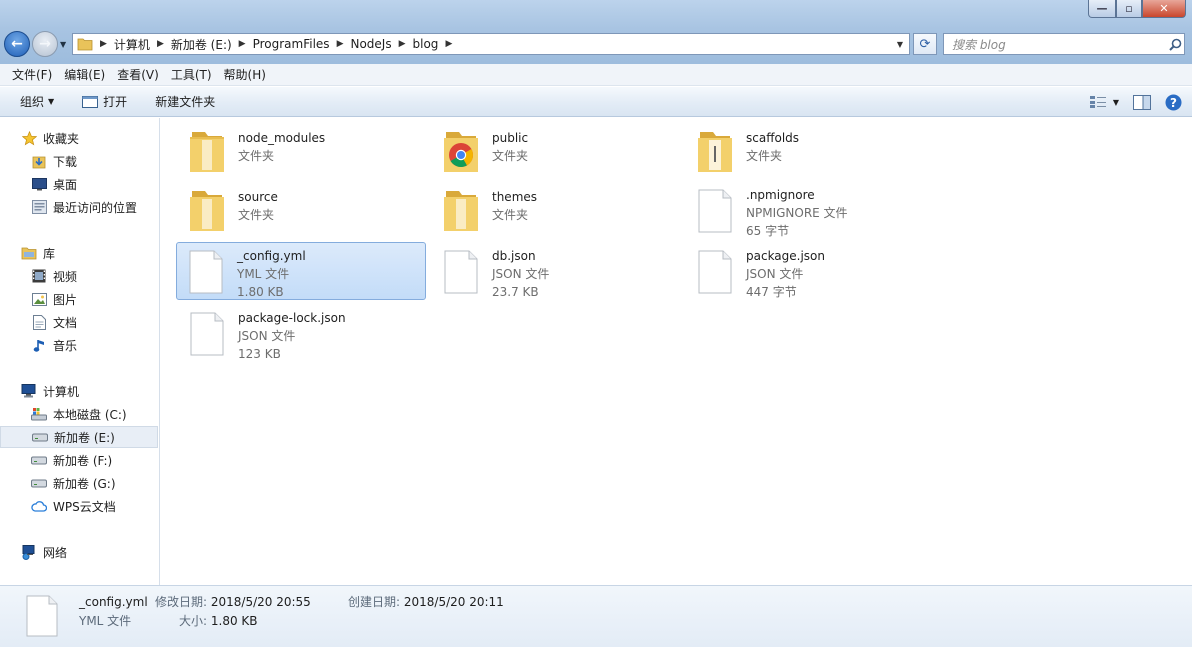 The image size is (1192, 647). What do you see at coordinates (79, 345) in the screenshot?
I see `nav-item-music: 音乐` at bounding box center [79, 345].